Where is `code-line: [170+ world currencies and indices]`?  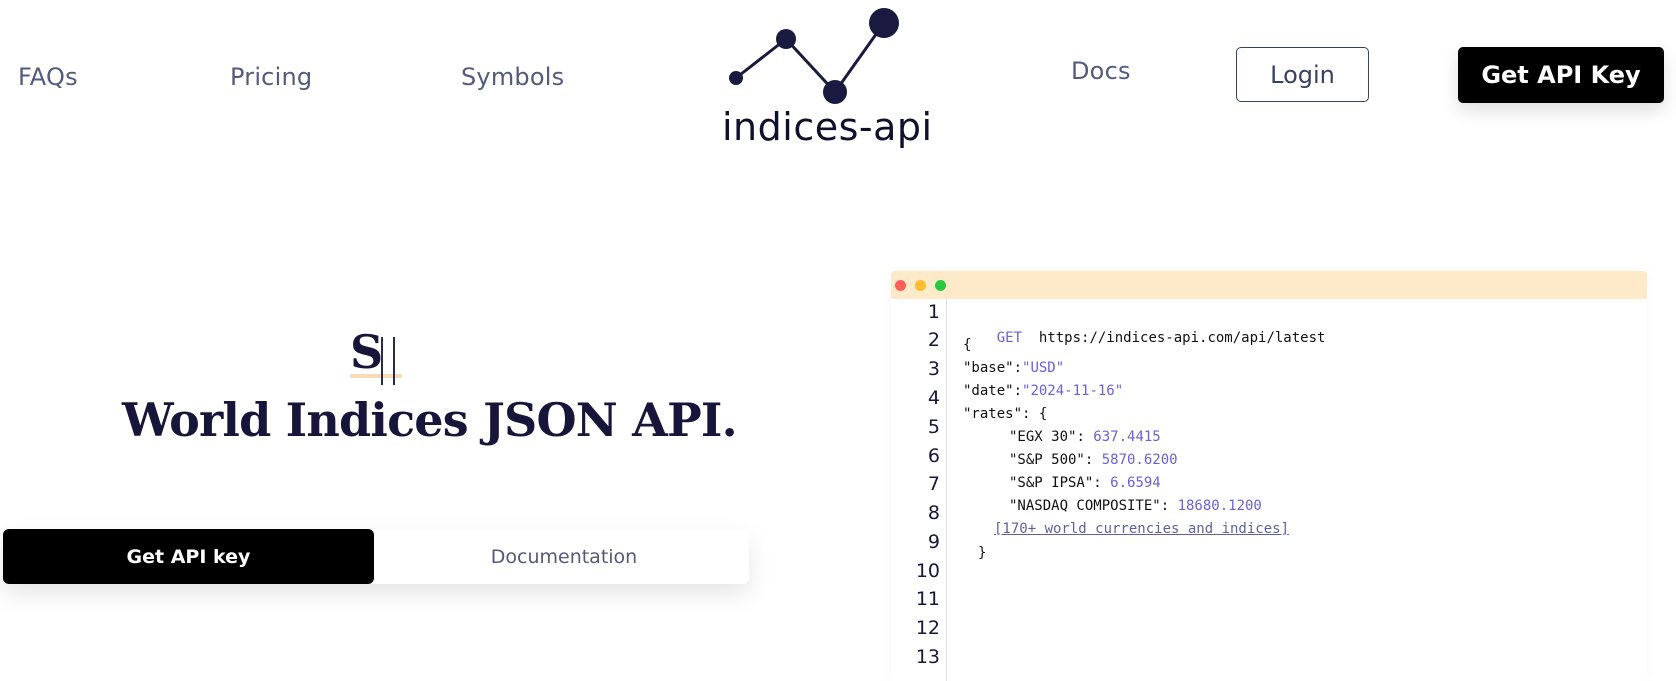 code-line: [170+ world currencies and indices] is located at coordinates (1141, 529).